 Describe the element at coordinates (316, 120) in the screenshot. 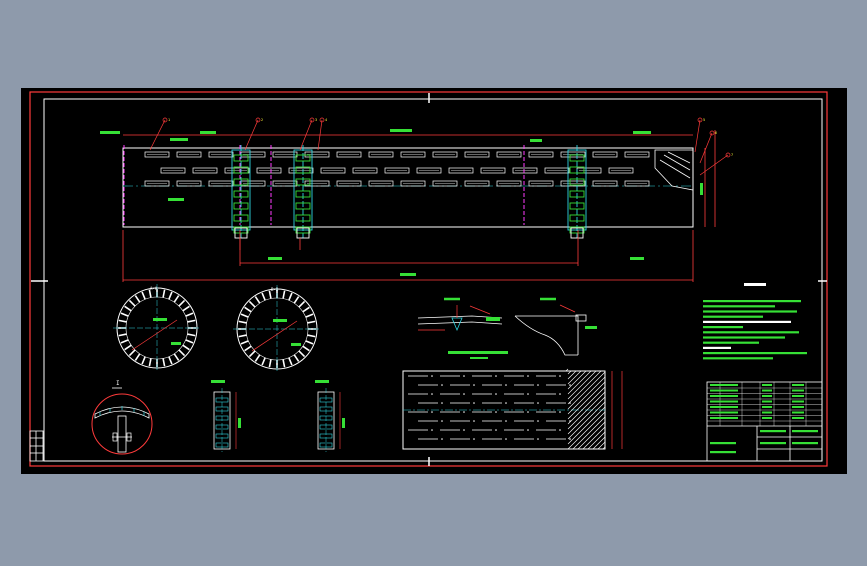

I see `item-number-label: 3` at that location.